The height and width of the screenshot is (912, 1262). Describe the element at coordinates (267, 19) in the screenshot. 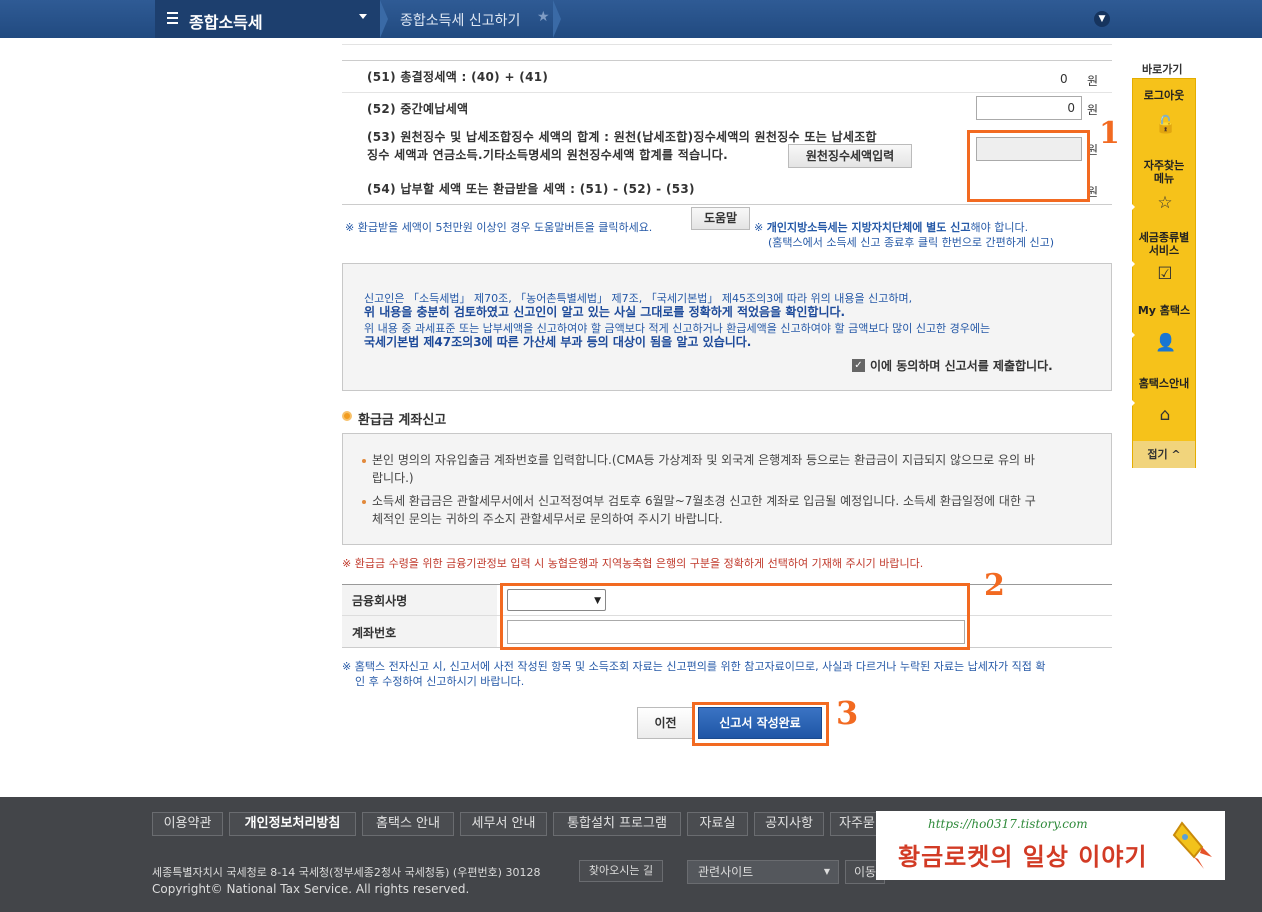

I see `main-menu-dropdown: 종합소득세` at that location.